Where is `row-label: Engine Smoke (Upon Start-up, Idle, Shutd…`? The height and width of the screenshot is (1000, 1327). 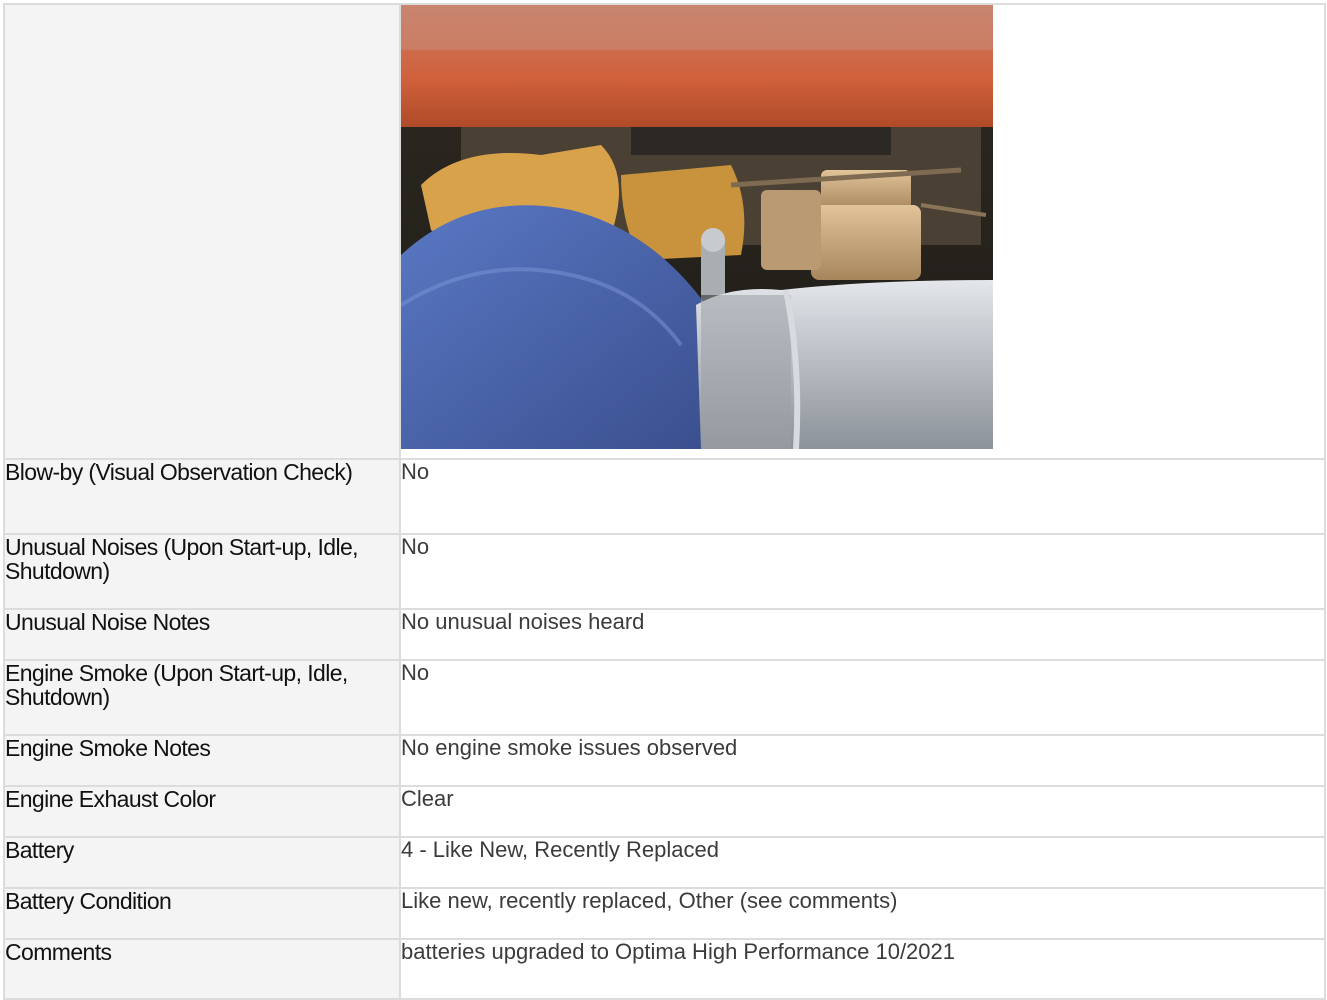 row-label: Engine Smoke (Upon Start-up, Idle, Shutd… is located at coordinates (202, 697).